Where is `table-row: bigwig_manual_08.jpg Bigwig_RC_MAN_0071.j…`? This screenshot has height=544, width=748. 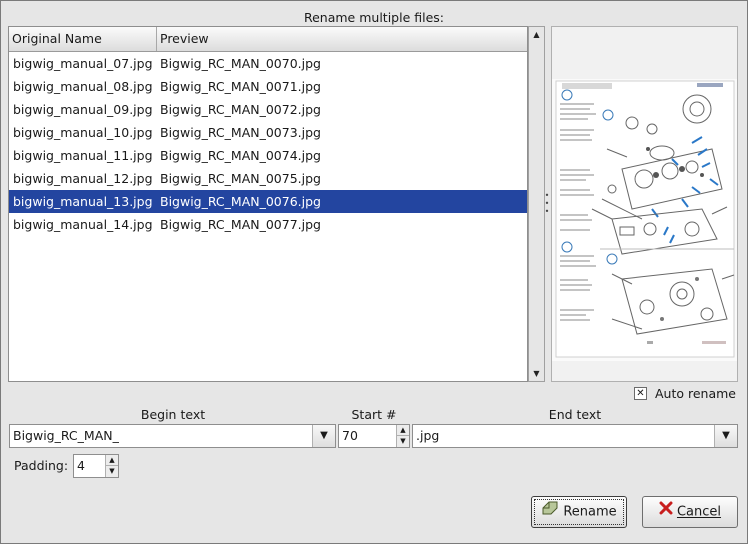 table-row: bigwig_manual_08.jpg Bigwig_RC_MAN_0071.j… is located at coordinates (268, 86).